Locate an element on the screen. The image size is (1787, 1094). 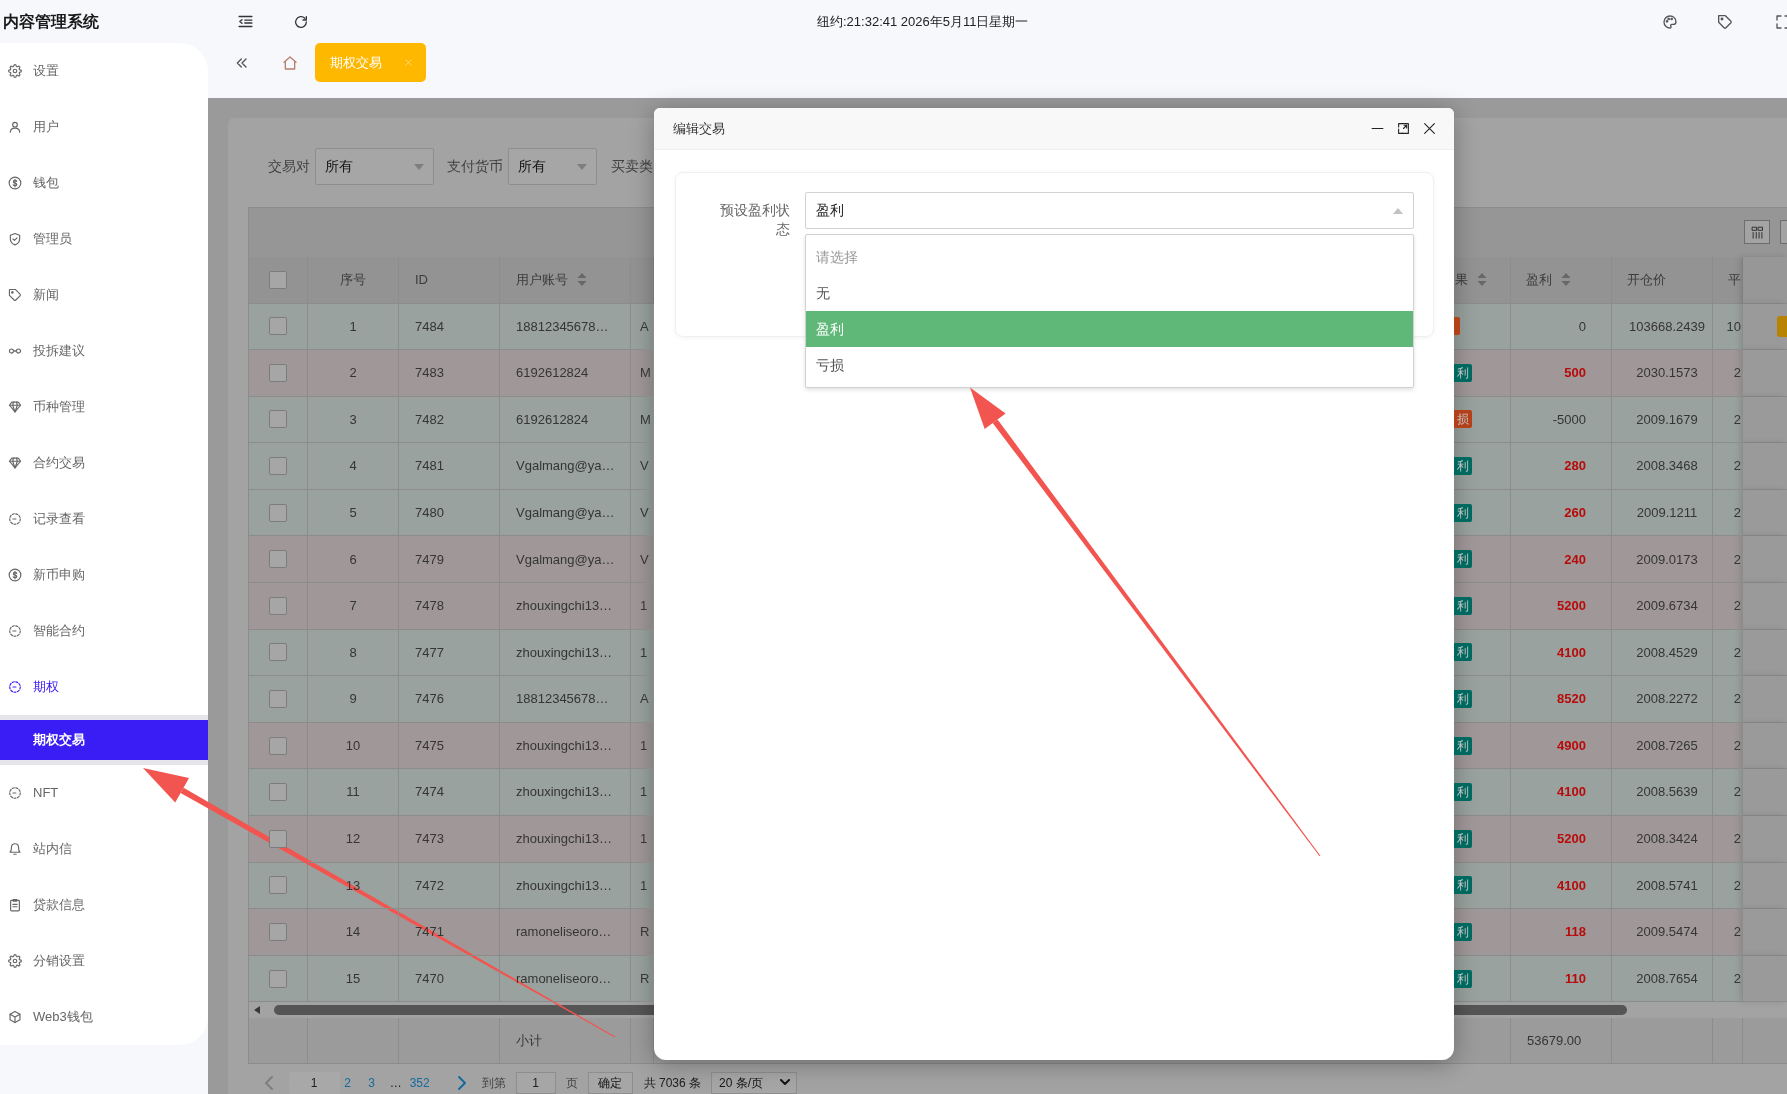
sidebar-item: 币种管理 is located at coordinates (104, 407).